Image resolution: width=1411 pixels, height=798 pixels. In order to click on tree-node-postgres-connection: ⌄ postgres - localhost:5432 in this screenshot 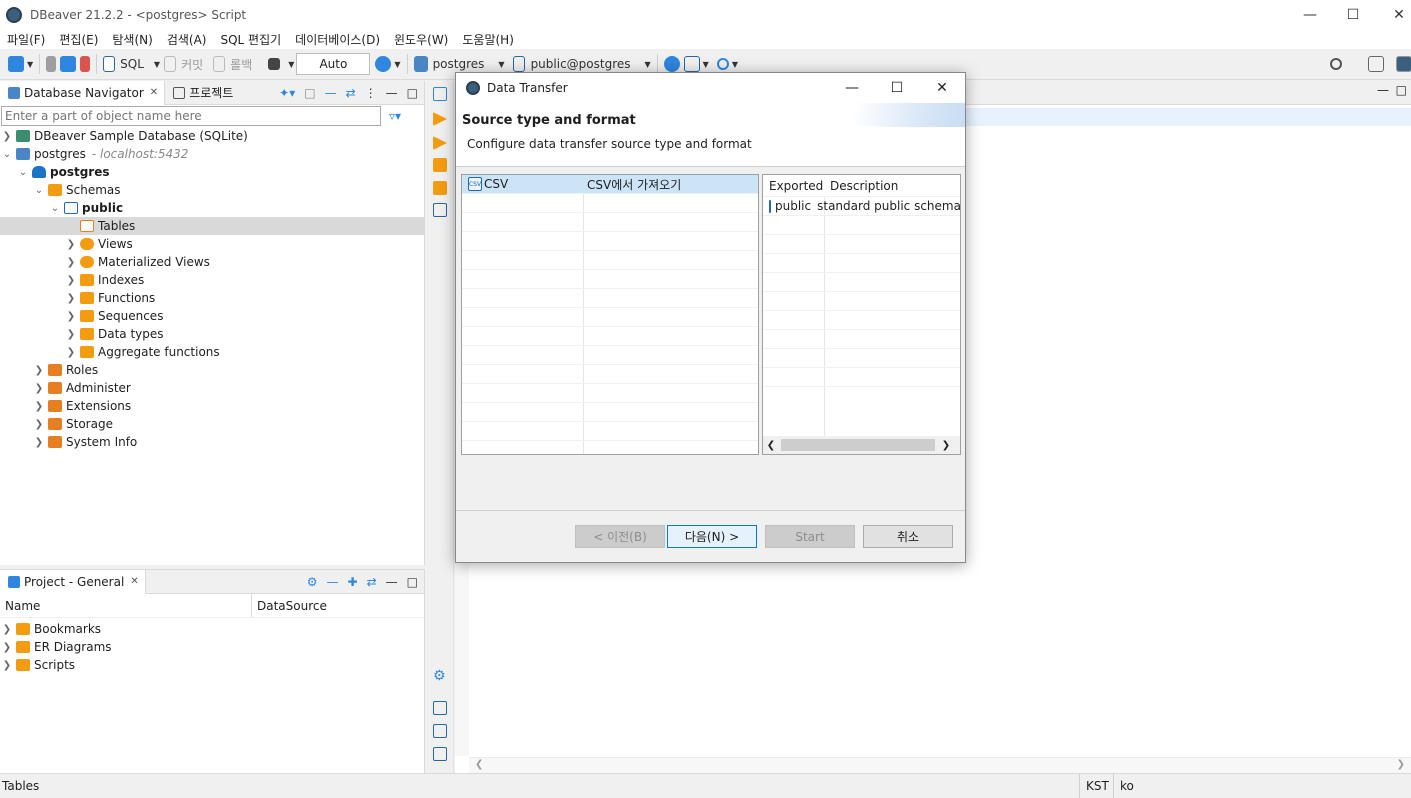, I will do `click(212, 154)`.